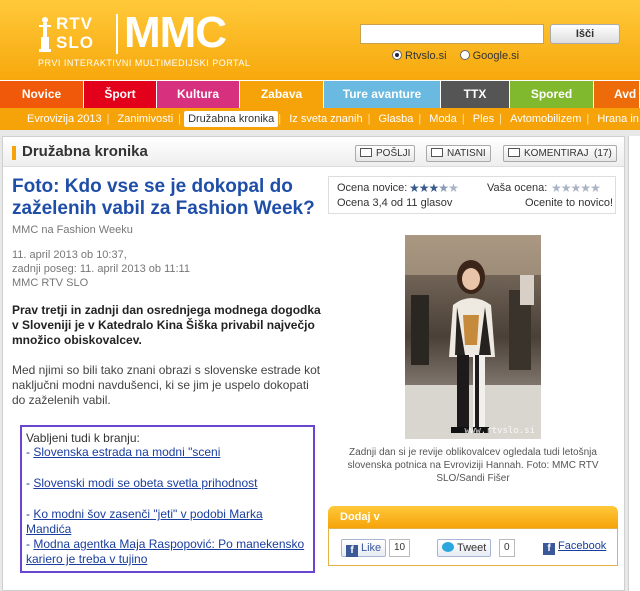  Describe the element at coordinates (120, 94) in the screenshot. I see `tab-sport: Šport` at that location.